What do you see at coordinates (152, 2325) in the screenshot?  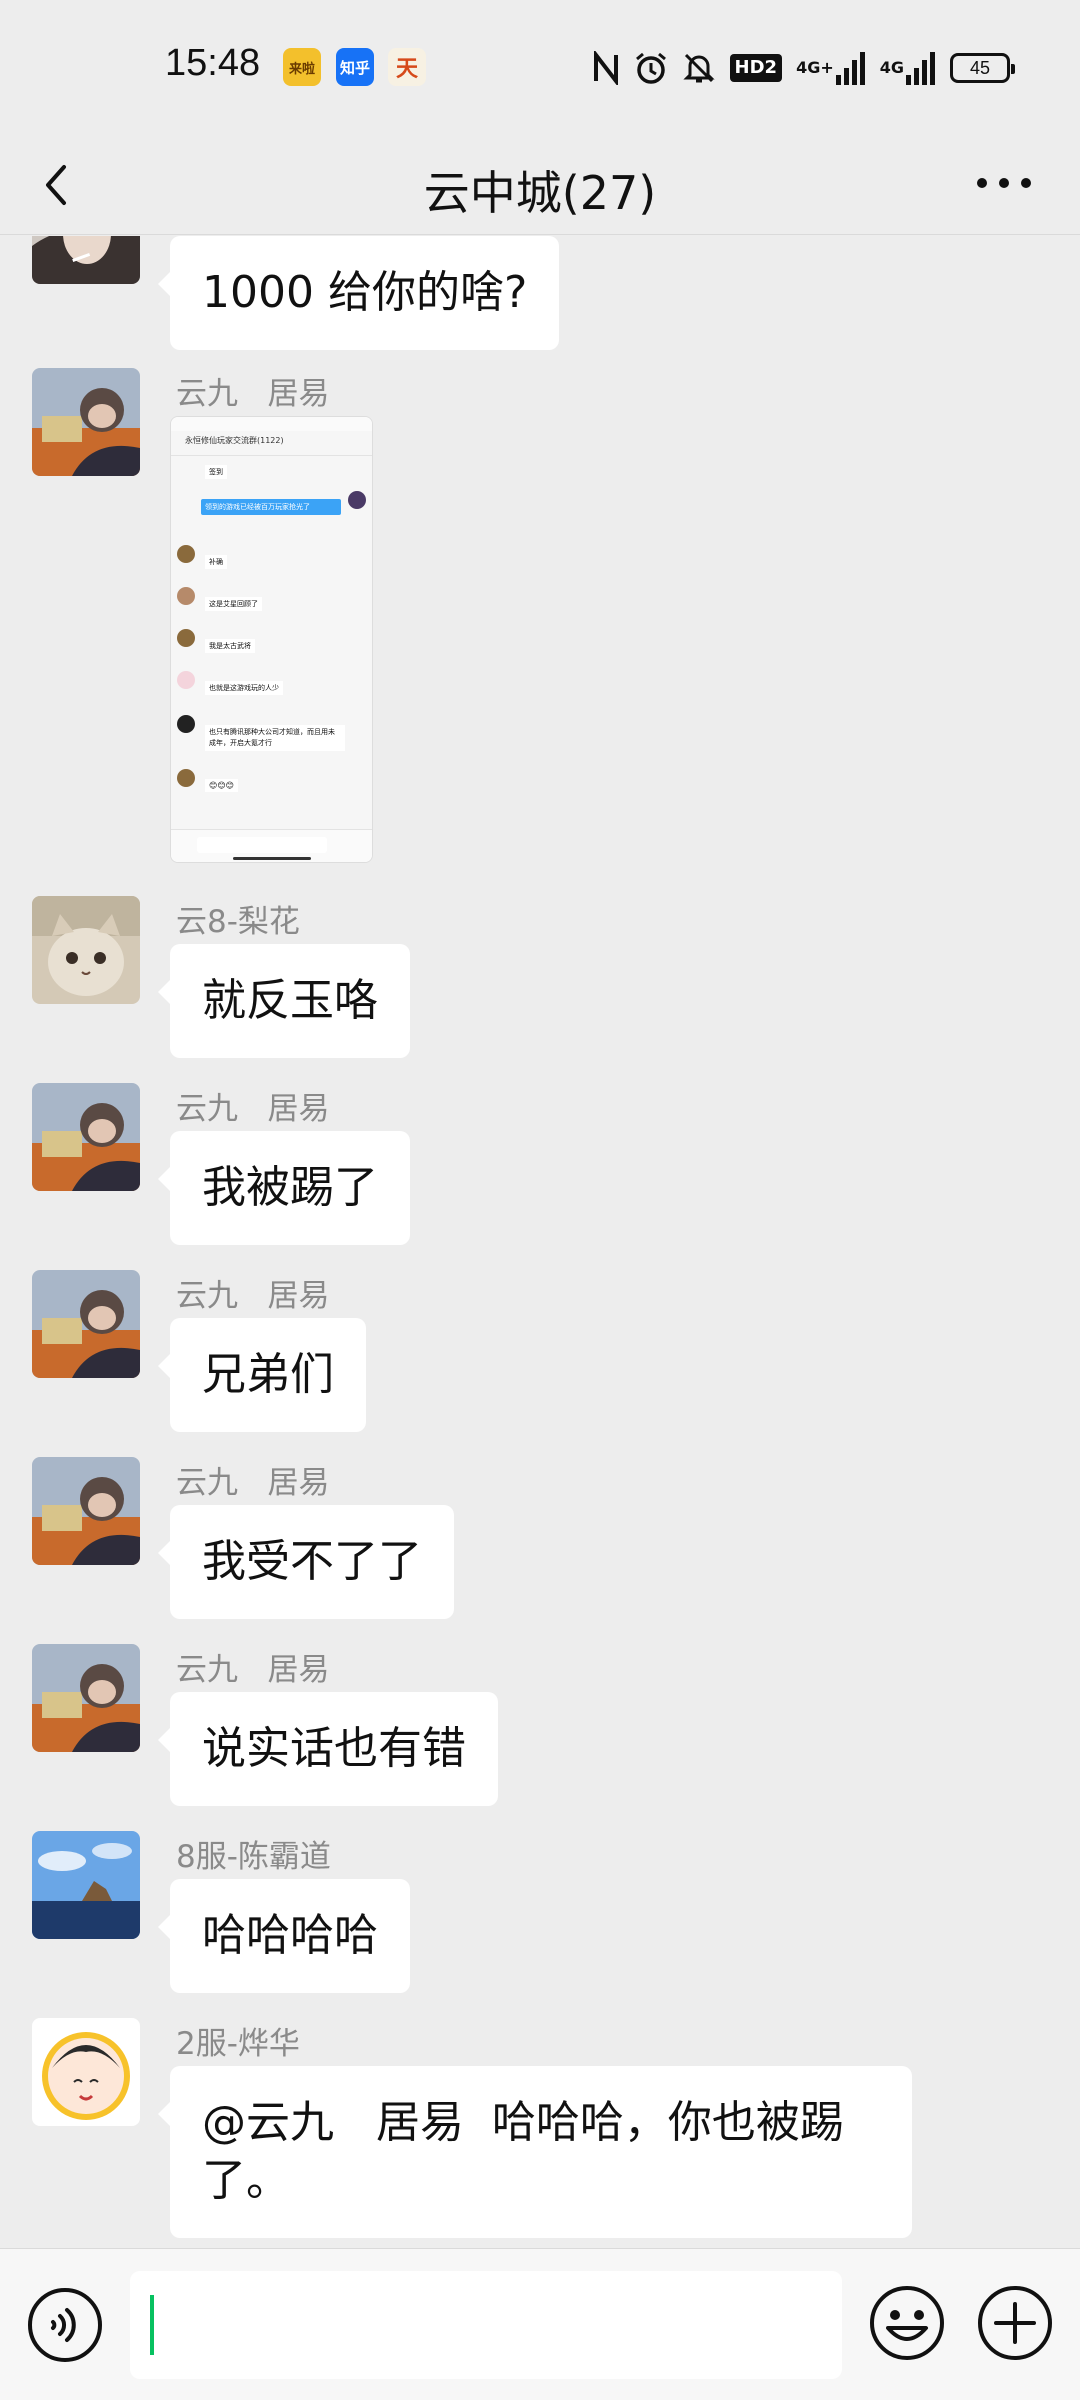 I see `text-cursor` at bounding box center [152, 2325].